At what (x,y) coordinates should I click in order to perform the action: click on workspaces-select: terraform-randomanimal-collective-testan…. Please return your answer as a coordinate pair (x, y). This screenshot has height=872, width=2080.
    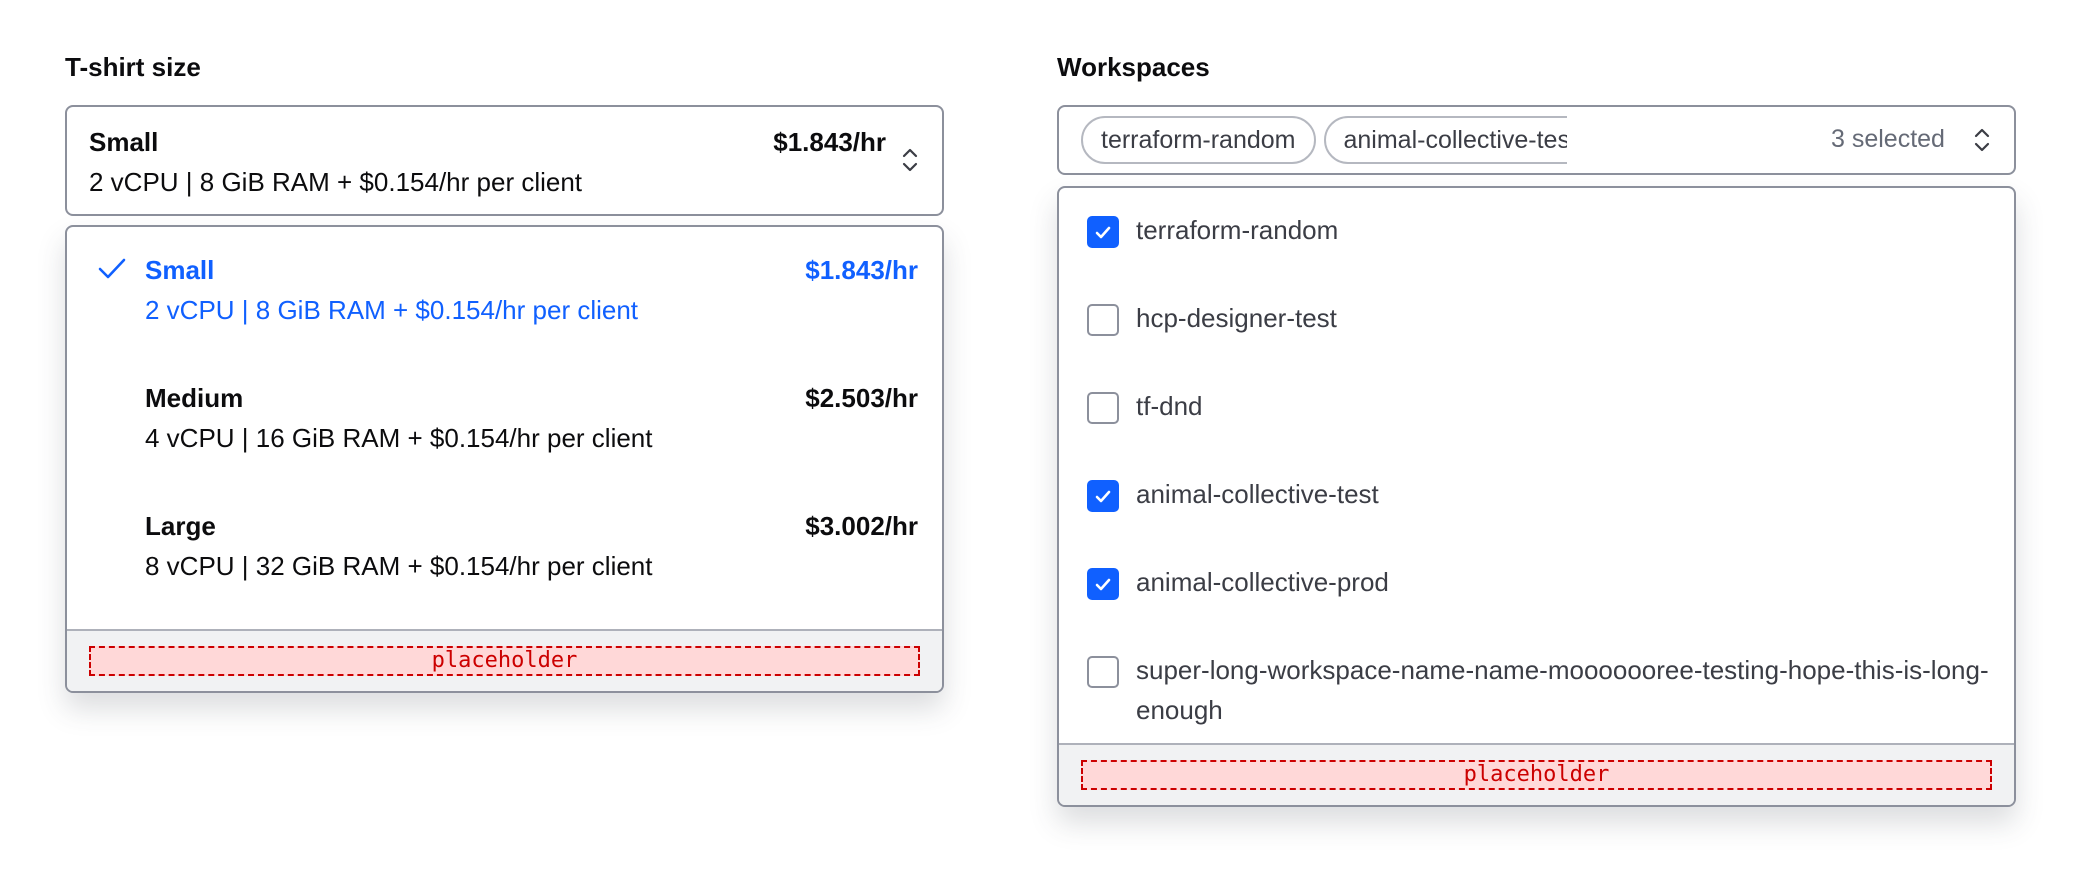
    Looking at the image, I should click on (1536, 140).